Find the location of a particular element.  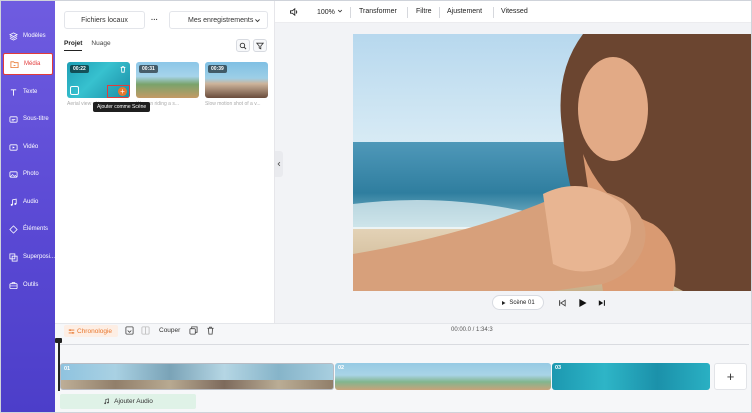

sidebar-item-sous-titre: Sous-titre is located at coordinates (28, 119).